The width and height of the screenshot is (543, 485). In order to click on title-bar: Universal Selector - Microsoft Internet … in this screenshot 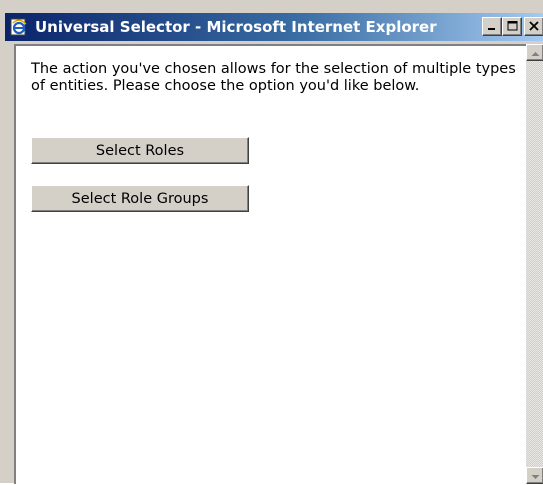, I will do `click(274, 27)`.